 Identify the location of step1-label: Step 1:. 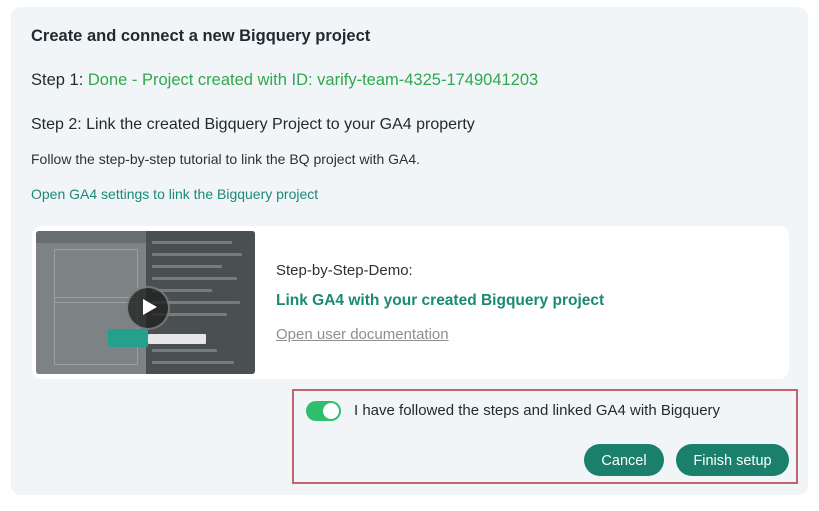
(57, 80).